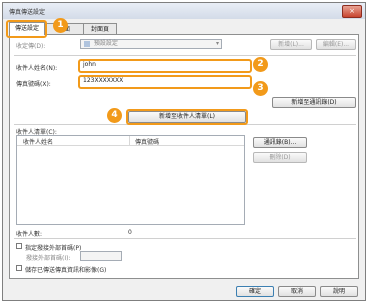 This screenshot has height=304, width=369. I want to click on address-book-select: 預設設定 ▾, so click(151, 44).